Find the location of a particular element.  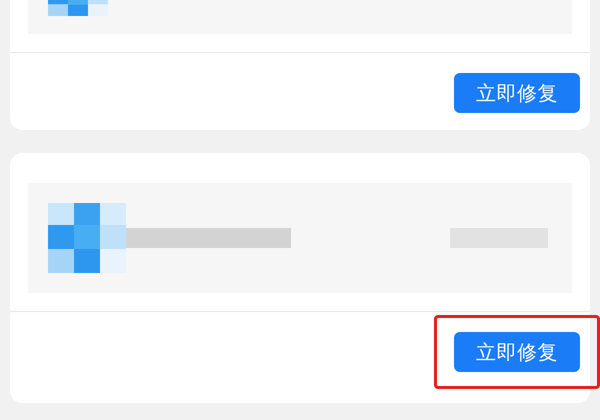

blurred-avatar-icon is located at coordinates (87, 238).